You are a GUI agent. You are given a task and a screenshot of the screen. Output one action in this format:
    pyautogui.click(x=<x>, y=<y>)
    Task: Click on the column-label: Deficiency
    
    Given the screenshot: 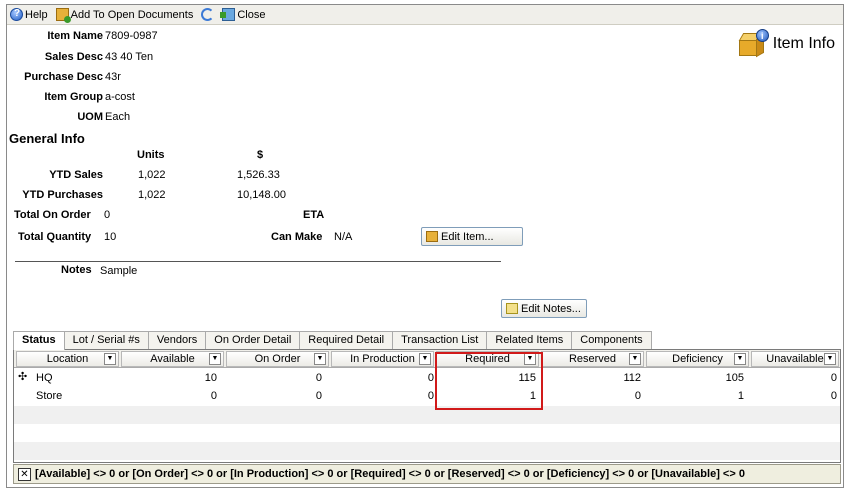 What is the action you would take?
    pyautogui.click(x=697, y=359)
    